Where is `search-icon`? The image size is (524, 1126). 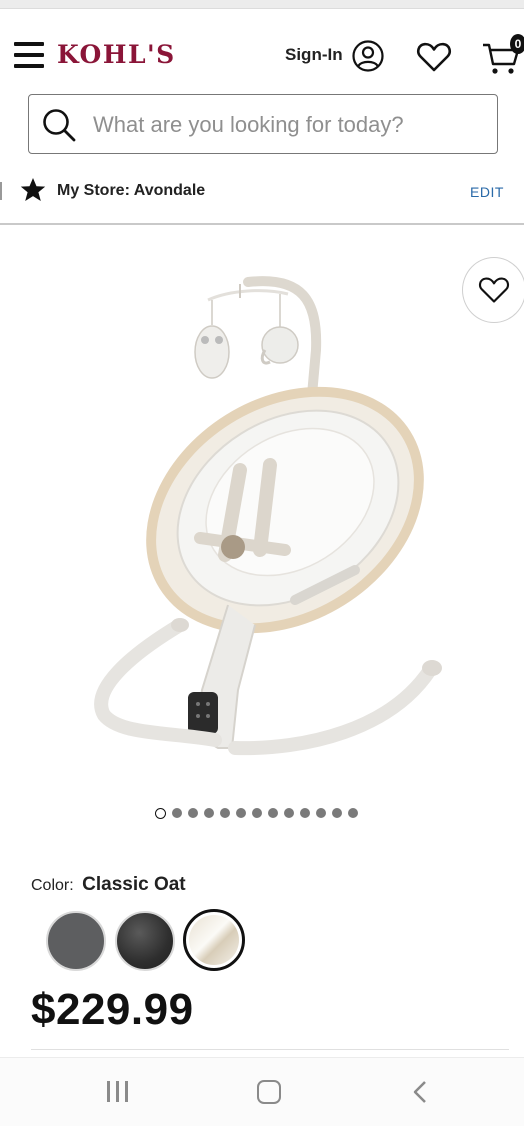
search-icon is located at coordinates (59, 125).